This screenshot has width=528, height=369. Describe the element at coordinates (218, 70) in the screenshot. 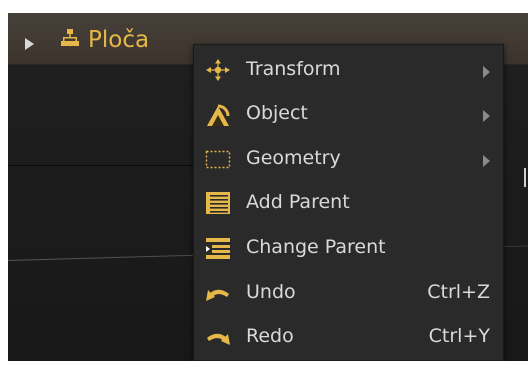

I see `move-arrows-icon` at that location.